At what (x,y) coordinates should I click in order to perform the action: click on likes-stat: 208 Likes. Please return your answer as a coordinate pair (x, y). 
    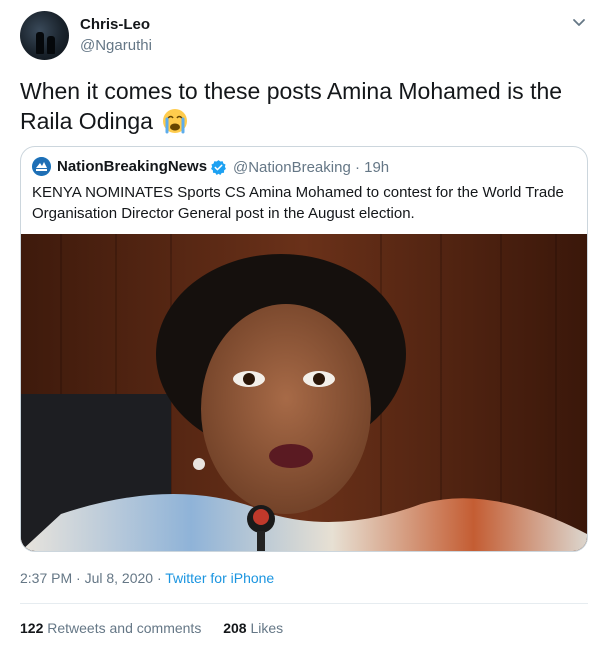
    Looking at the image, I should click on (253, 628).